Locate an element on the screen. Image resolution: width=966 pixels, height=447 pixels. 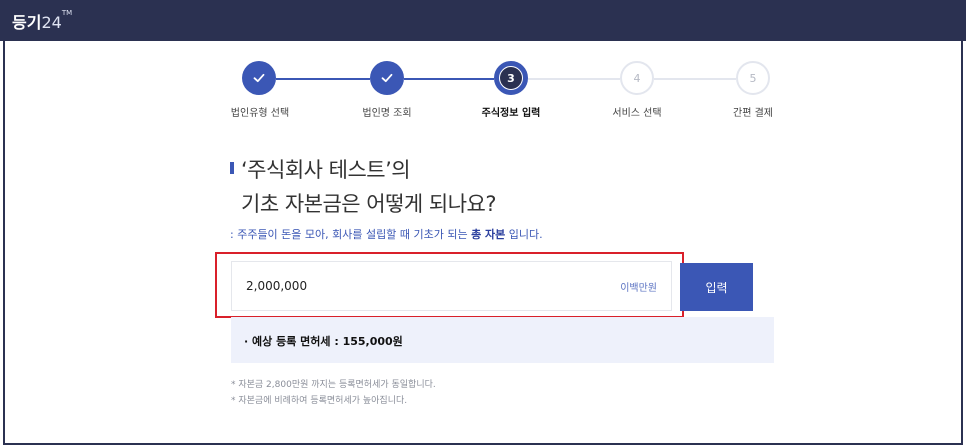
subtitle-text-pre: : 주주들이 돈을 모아, 회사를 설립할 때 기초가 되는 is located at coordinates (351, 234).